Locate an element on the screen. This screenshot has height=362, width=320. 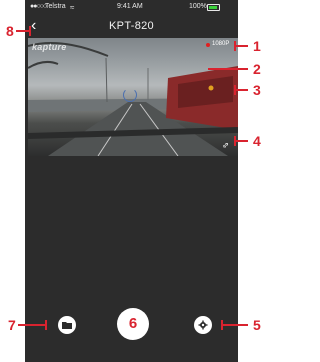
kapture-logo: kapture is located at coordinates (49, 47).